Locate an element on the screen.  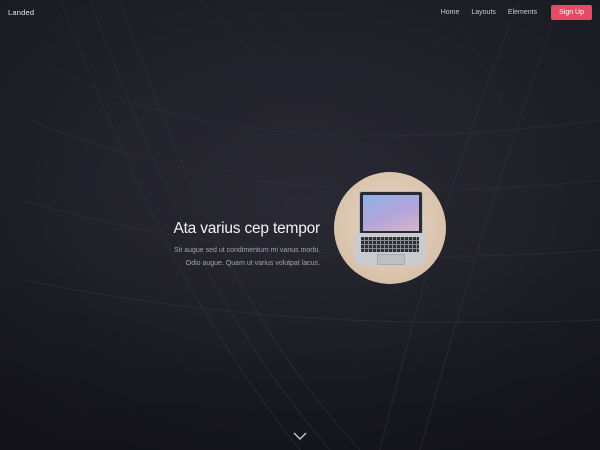
top-header: Landed Home Layouts Elements Sign Up is located at coordinates (300, 12).